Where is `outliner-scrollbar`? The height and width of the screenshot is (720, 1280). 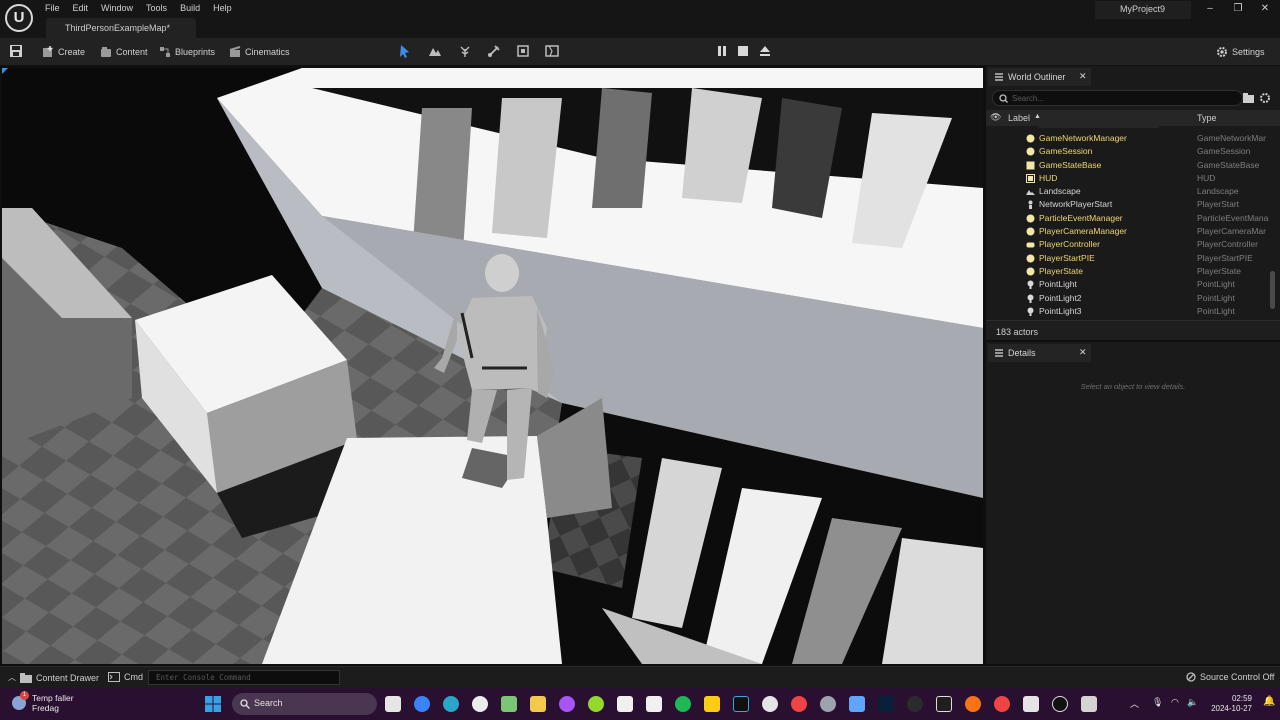
outliner-scrollbar is located at coordinates (1272, 290).